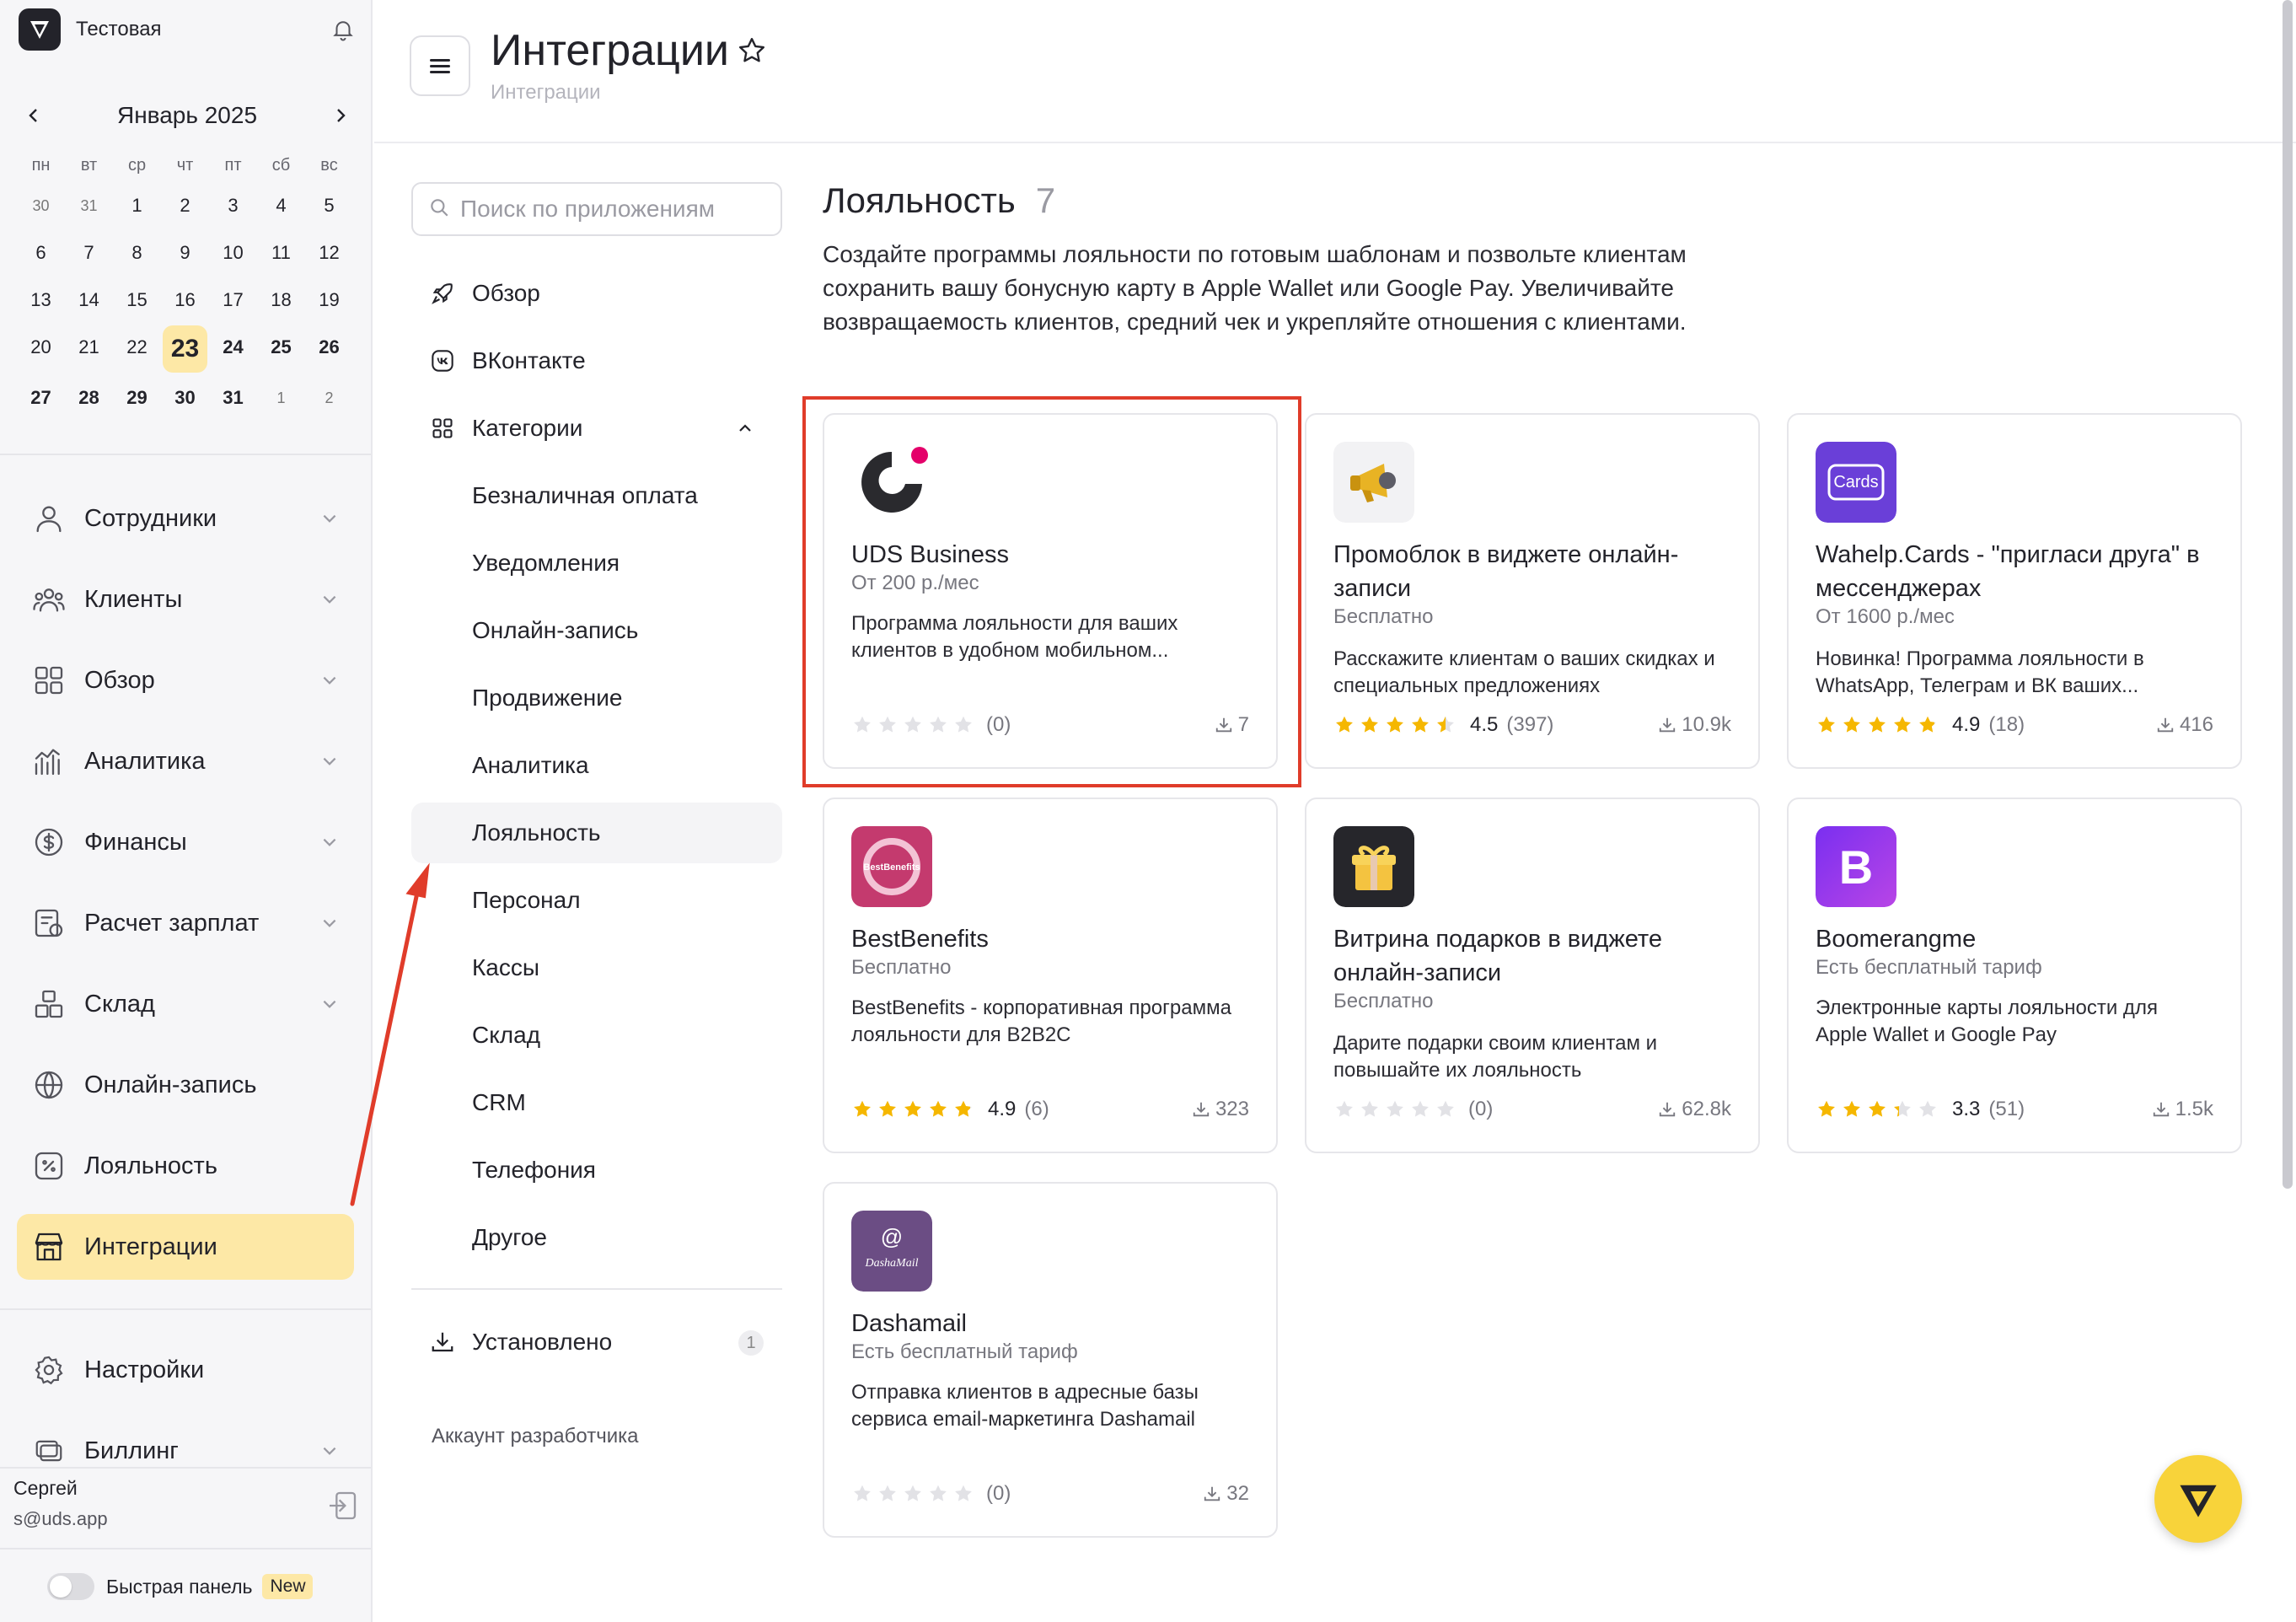 This screenshot has height=1622, width=2296. Describe the element at coordinates (185, 842) in the screenshot. I see `nav-item-dollar: Финансы` at that location.